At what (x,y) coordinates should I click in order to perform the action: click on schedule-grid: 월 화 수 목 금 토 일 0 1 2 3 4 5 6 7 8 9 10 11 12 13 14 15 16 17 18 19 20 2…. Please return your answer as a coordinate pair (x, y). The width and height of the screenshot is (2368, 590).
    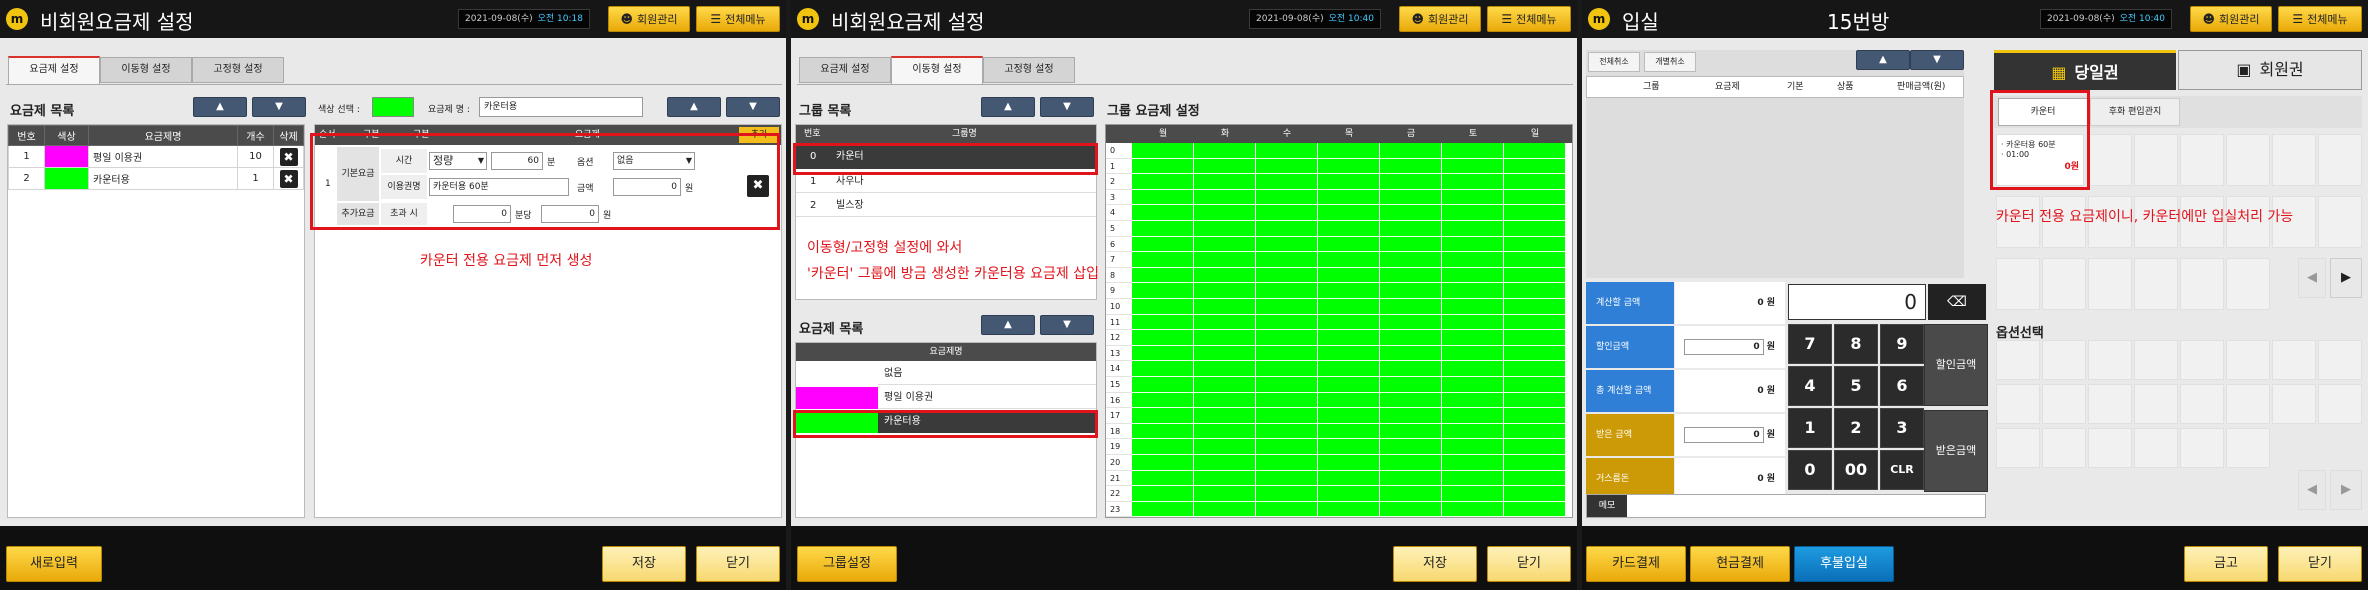
    Looking at the image, I should click on (1339, 321).